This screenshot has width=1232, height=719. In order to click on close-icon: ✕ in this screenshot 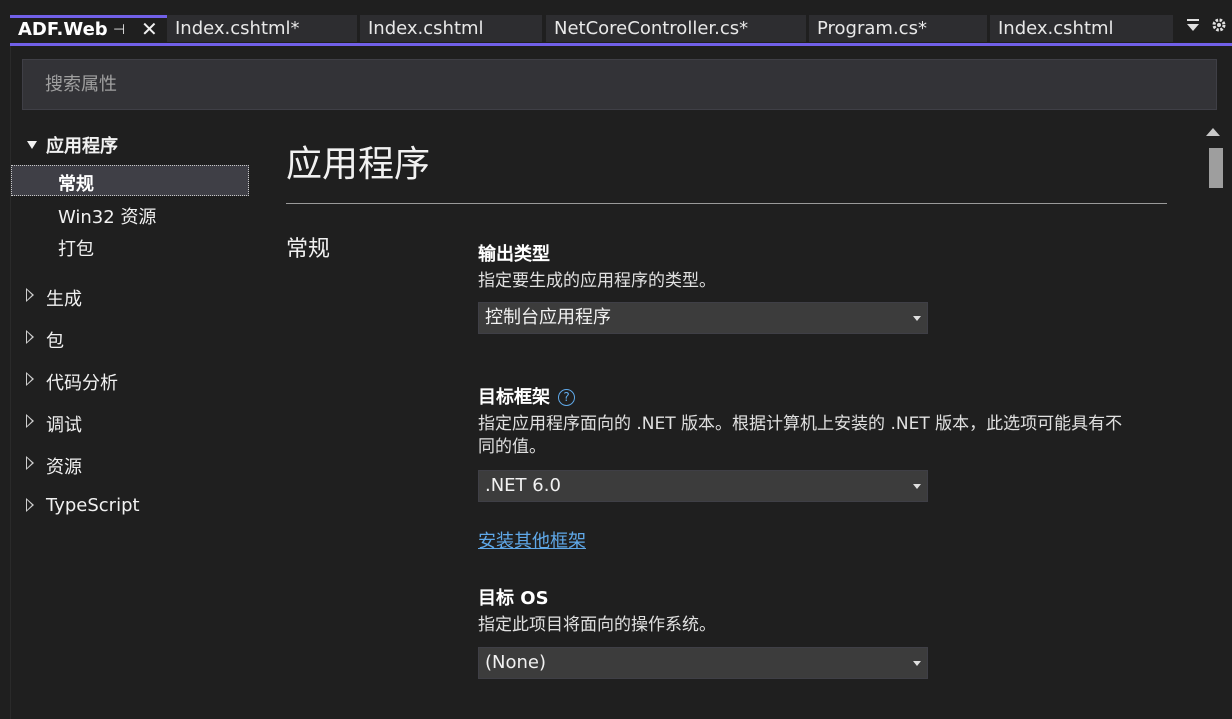, I will do `click(149, 29)`.